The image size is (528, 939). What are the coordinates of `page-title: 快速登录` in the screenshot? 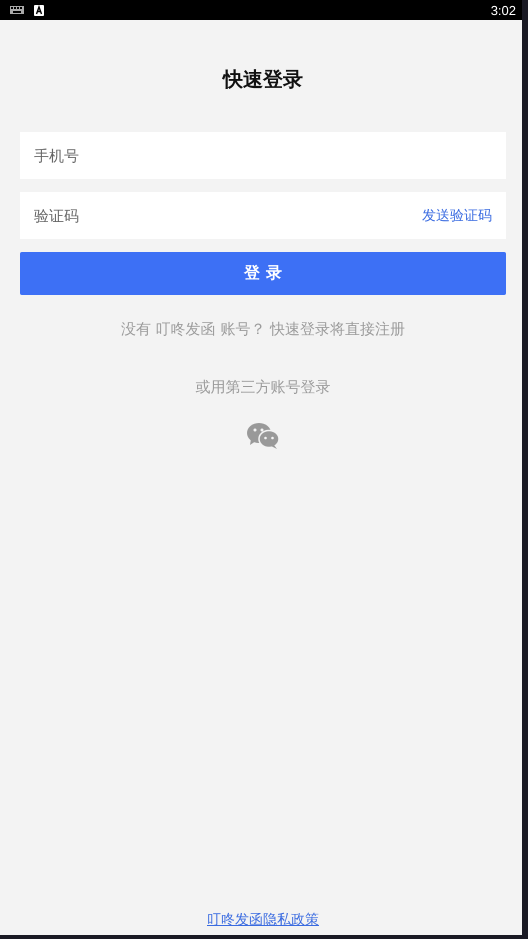 It's located at (263, 79).